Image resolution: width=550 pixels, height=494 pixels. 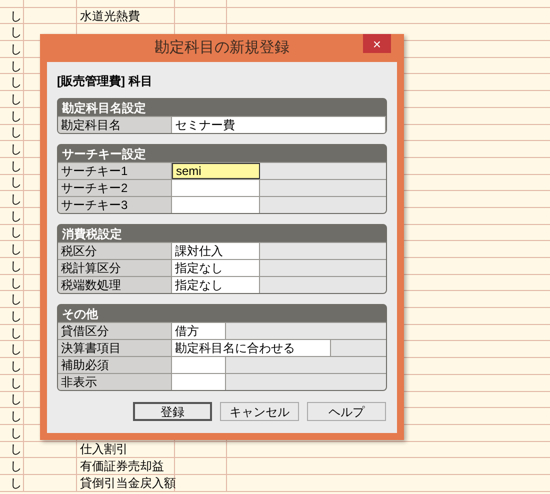 What do you see at coordinates (92, 234) in the screenshot?
I see `group-title: 消費税設定` at bounding box center [92, 234].